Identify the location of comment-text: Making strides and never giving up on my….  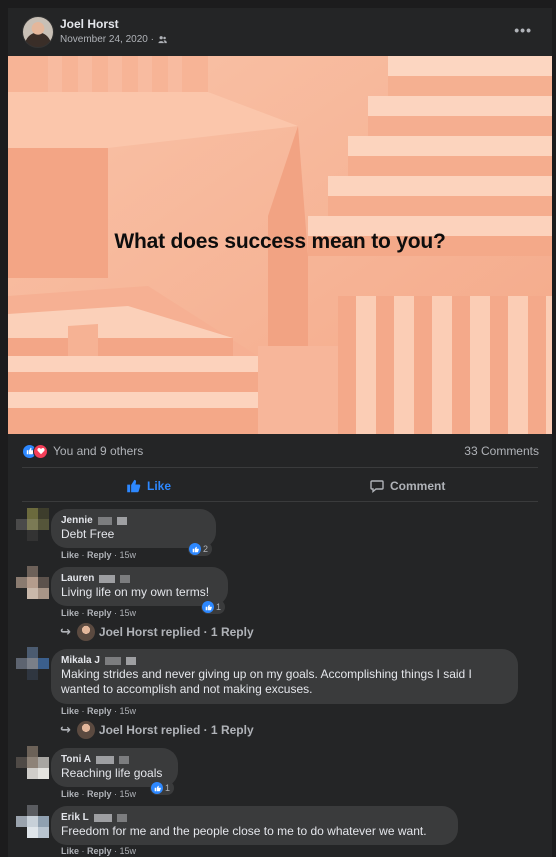
(266, 681).